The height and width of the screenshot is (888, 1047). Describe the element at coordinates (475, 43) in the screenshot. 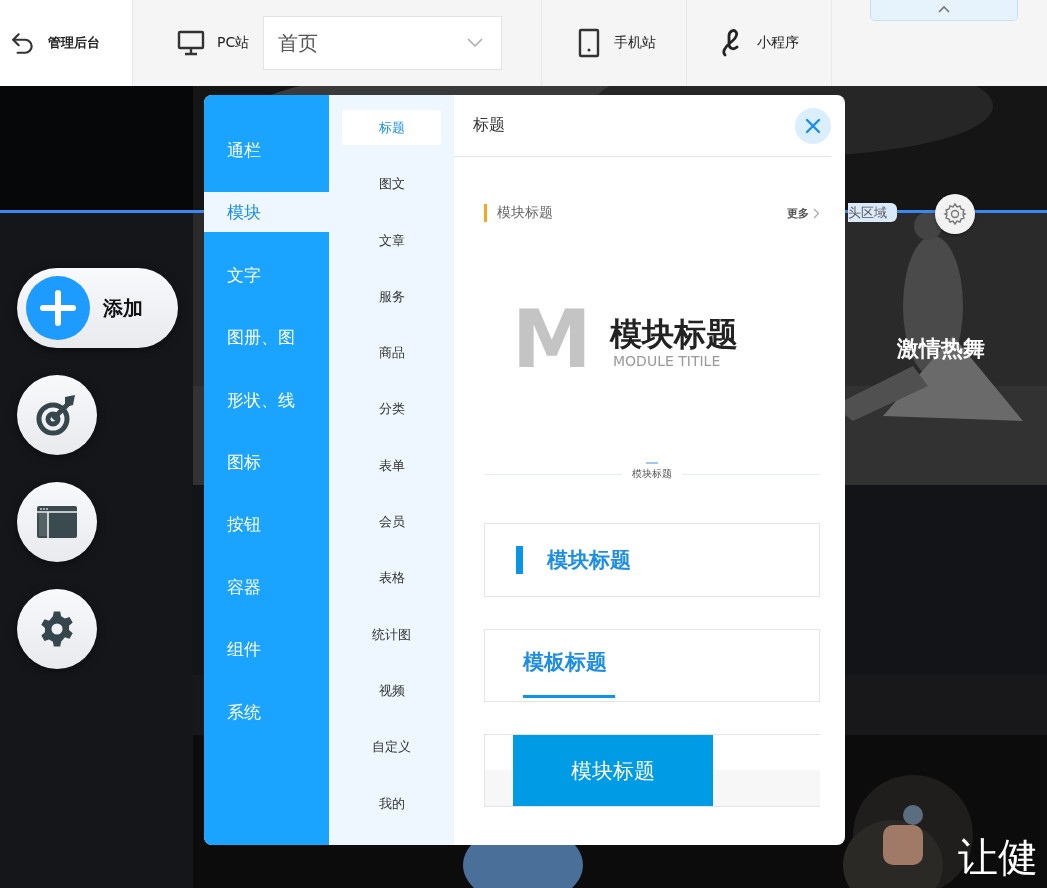

I see `chevron-down-icon` at that location.